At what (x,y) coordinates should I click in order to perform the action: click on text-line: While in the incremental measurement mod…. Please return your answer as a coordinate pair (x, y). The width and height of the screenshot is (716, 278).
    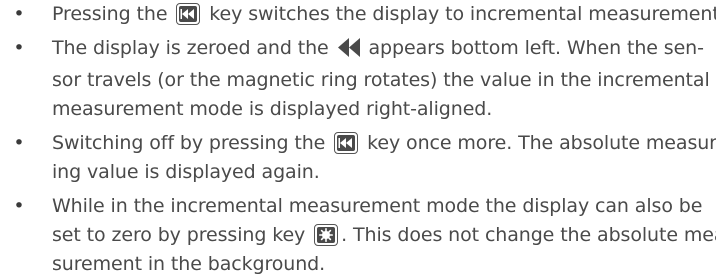
    Looking at the image, I should click on (377, 206).